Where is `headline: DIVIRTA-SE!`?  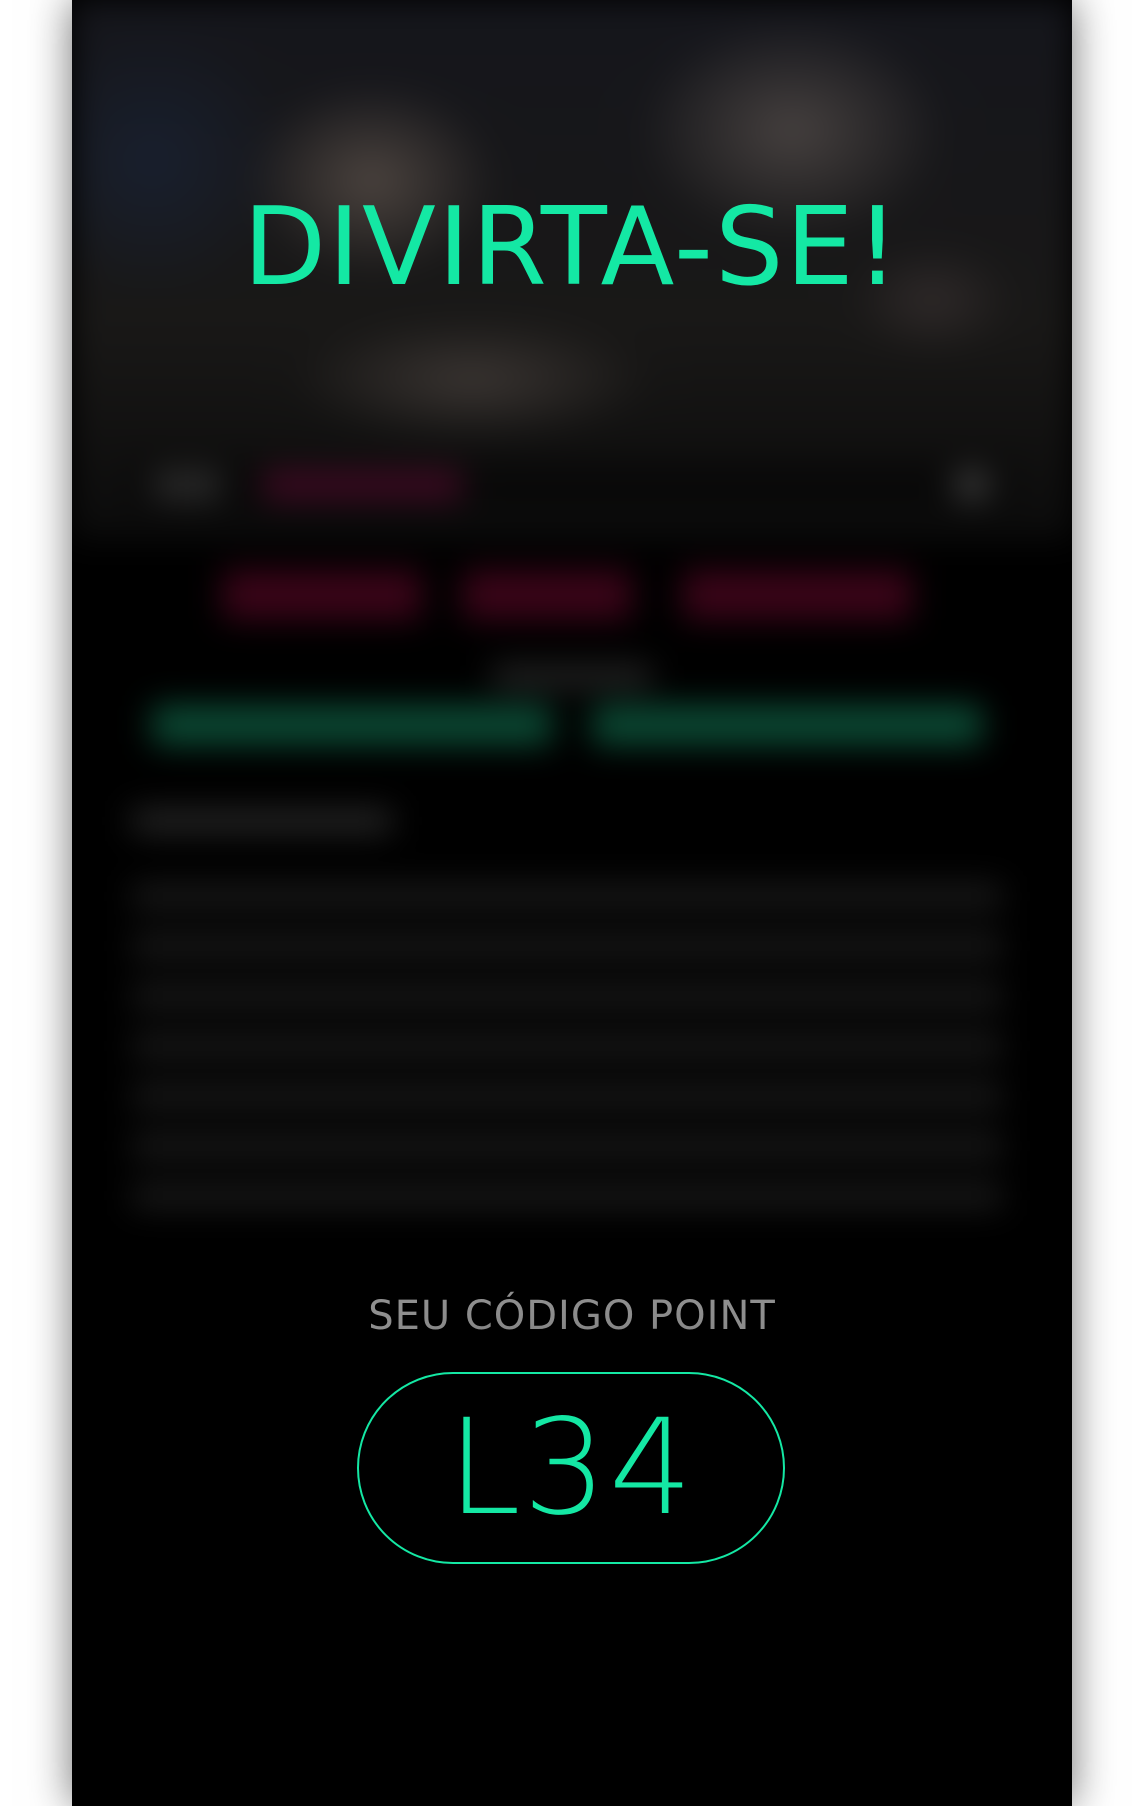 headline: DIVIRTA-SE! is located at coordinates (572, 247).